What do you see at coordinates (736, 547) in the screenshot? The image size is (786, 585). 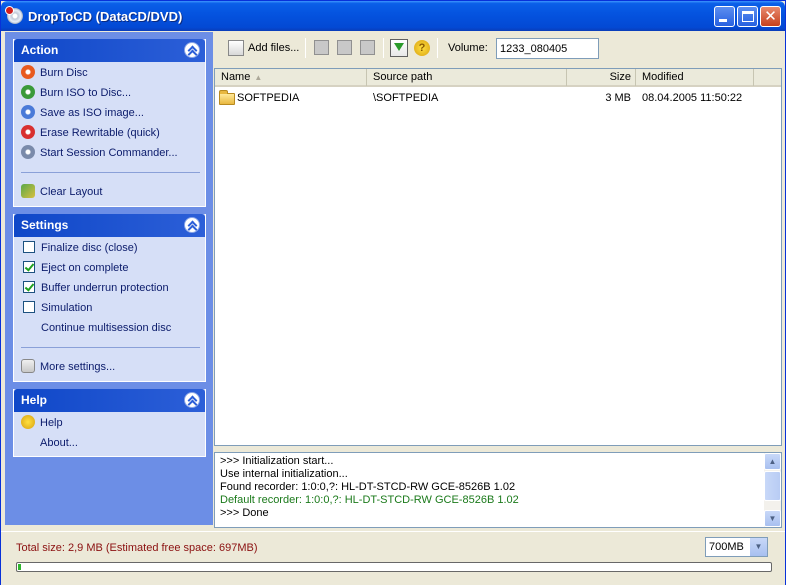 I see `disc-size-select: 700MB ▼` at bounding box center [736, 547].